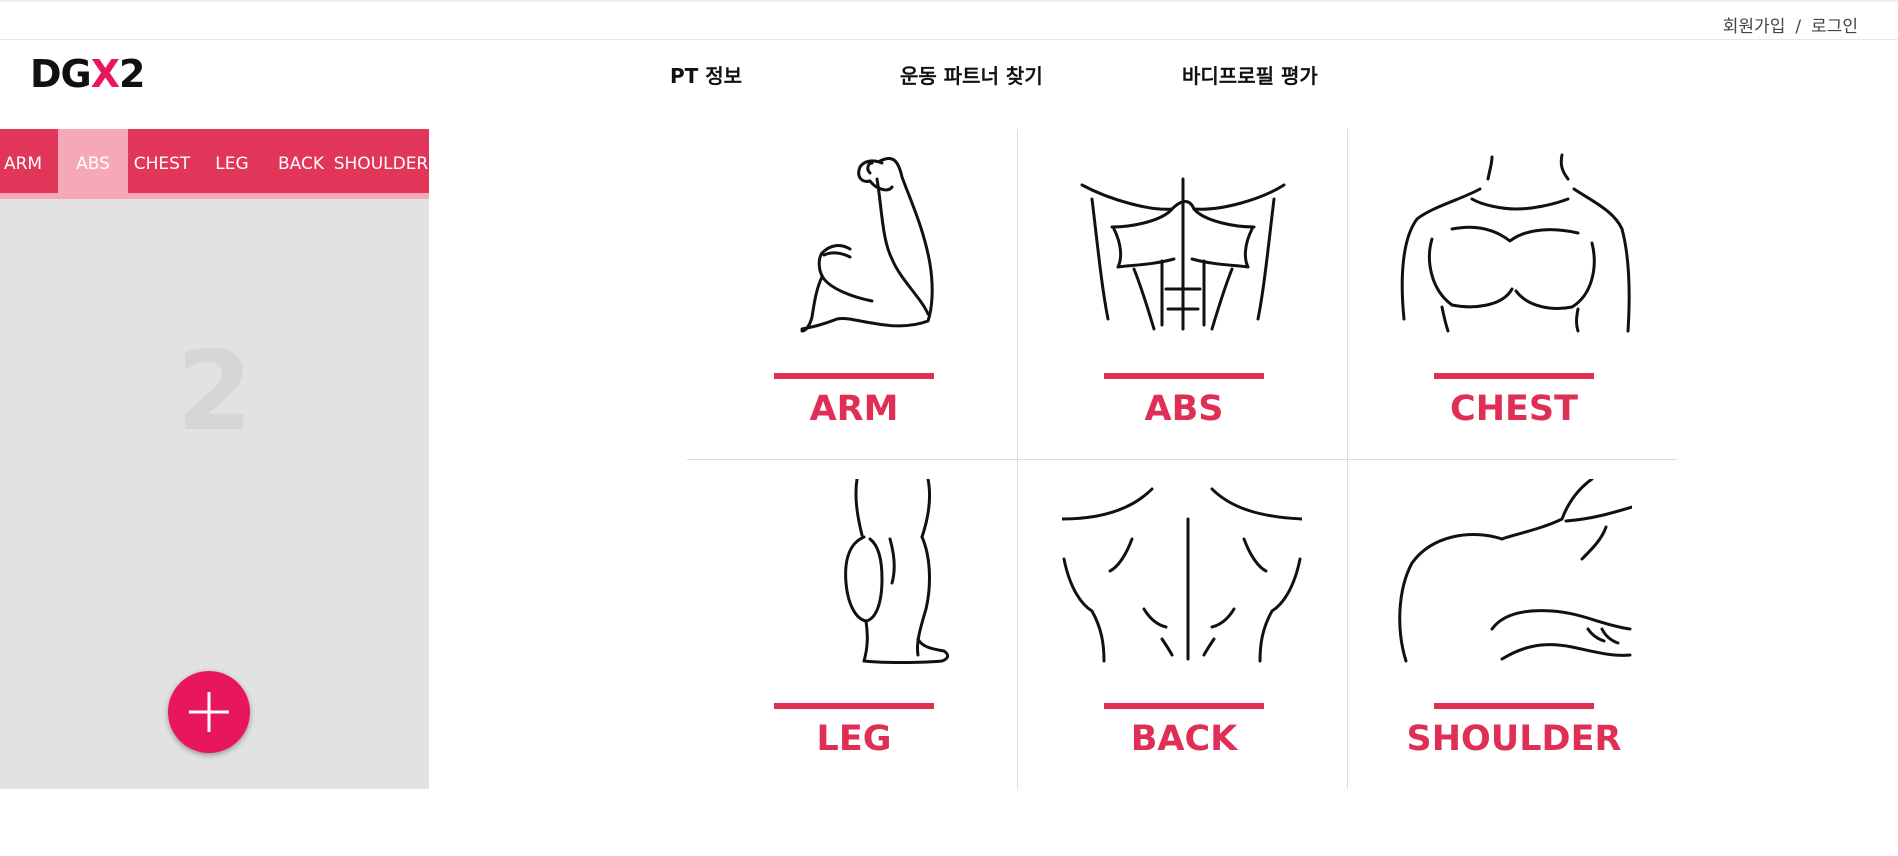 Image resolution: width=1898 pixels, height=856 pixels. Describe the element at coordinates (1514, 409) in the screenshot. I see `card-label: CHEST` at that location.